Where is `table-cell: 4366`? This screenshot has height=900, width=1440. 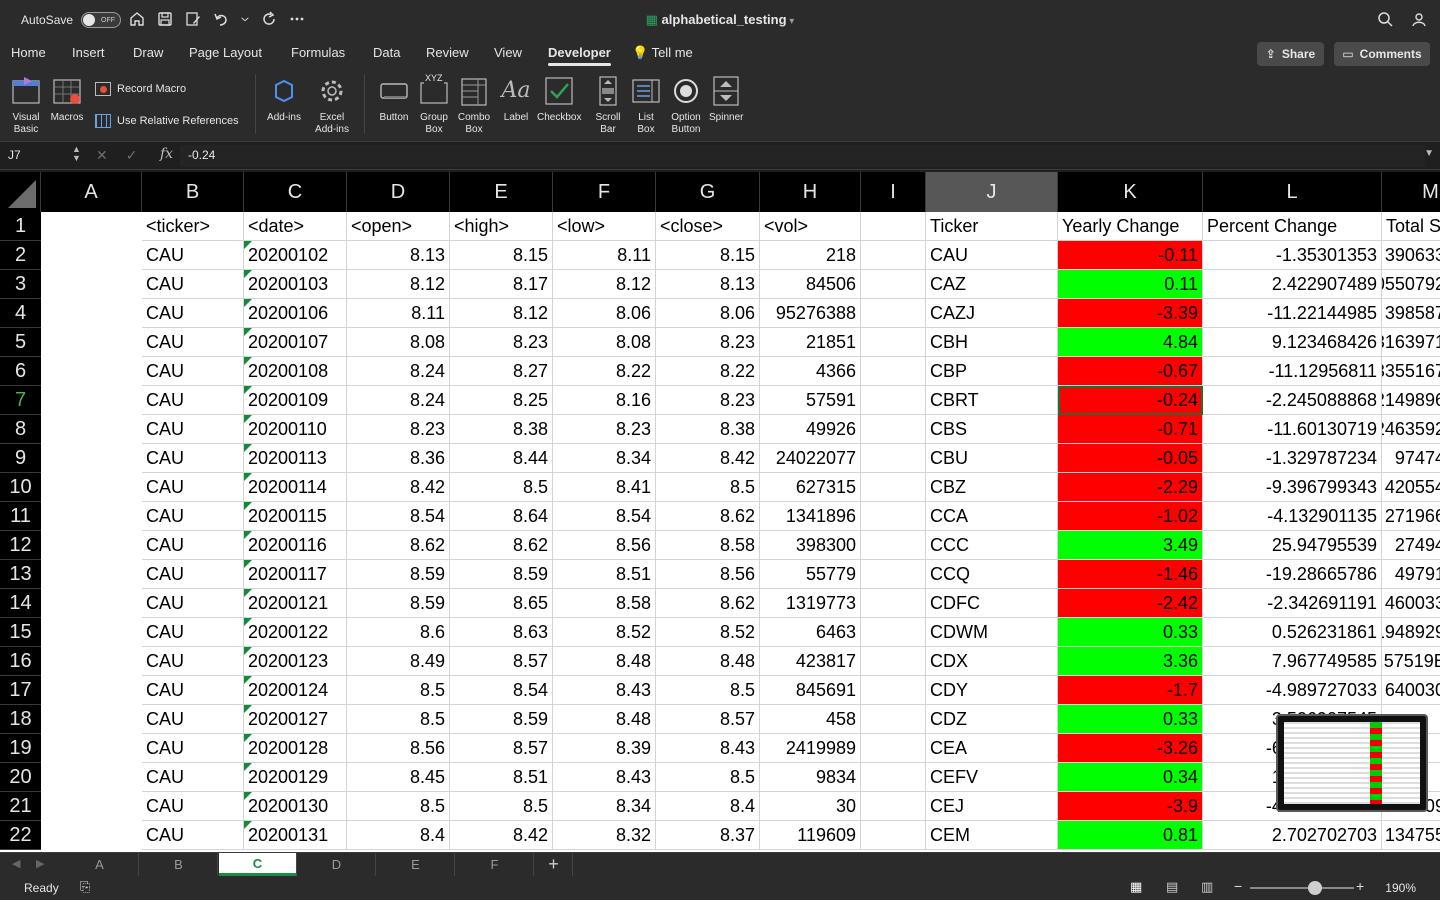 table-cell: 4366 is located at coordinates (810, 371).